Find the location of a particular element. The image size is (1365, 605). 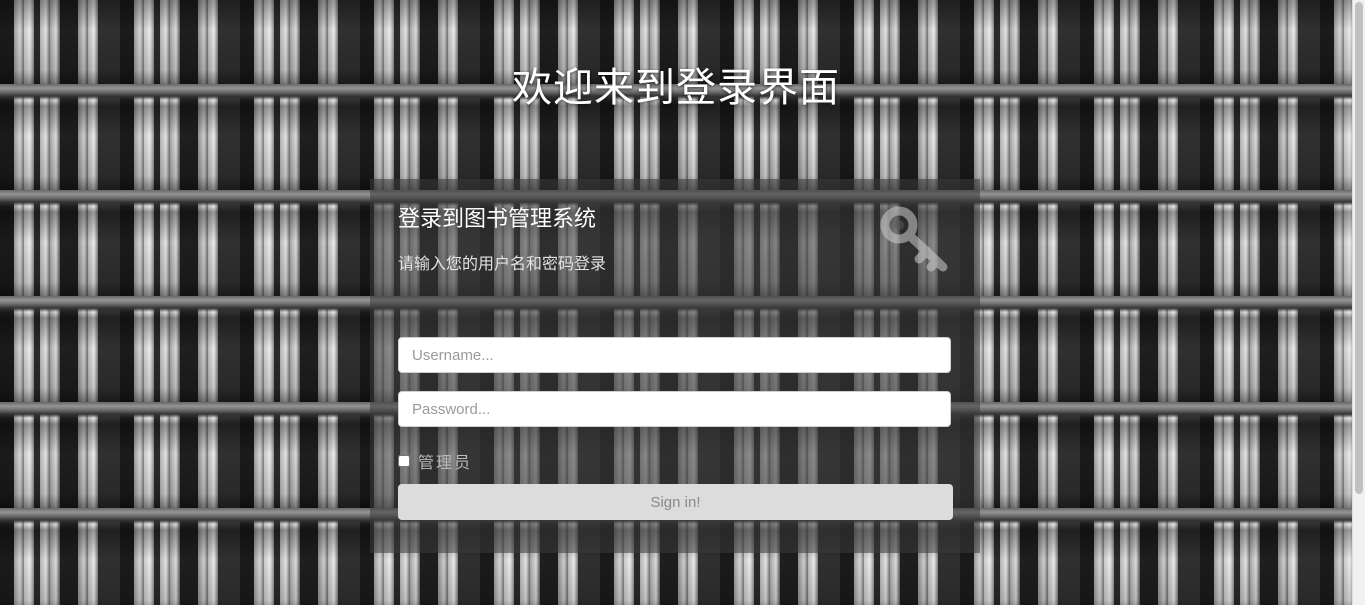

admin-label: 管理员 is located at coordinates (445, 461).